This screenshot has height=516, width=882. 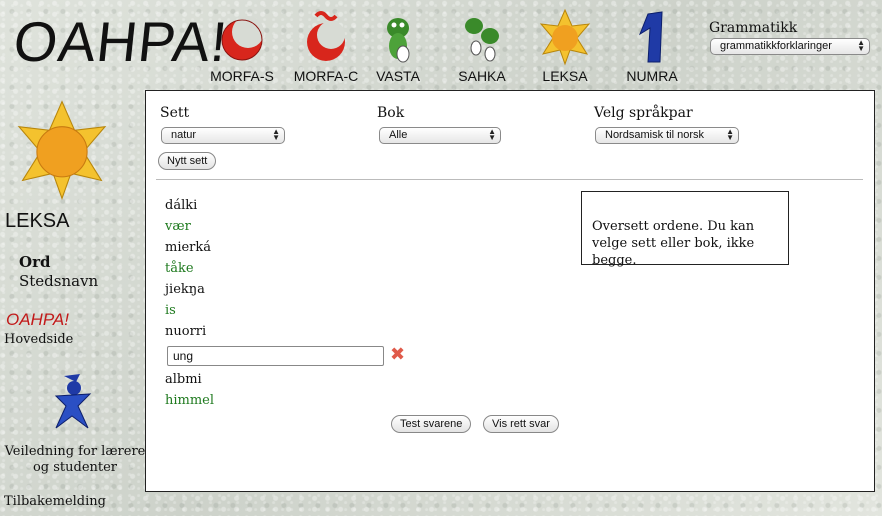 I want to click on answer-input: ung, so click(x=275, y=356).